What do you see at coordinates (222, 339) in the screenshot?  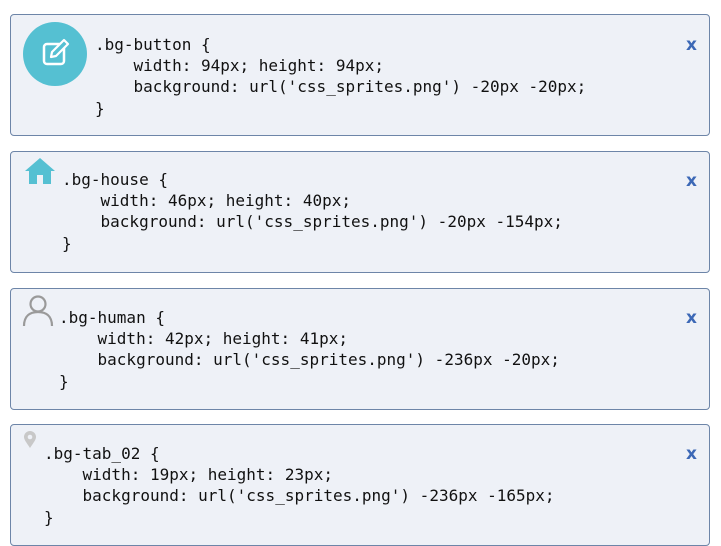 I see `dimensions-line: width: 42px; height: 41px;` at bounding box center [222, 339].